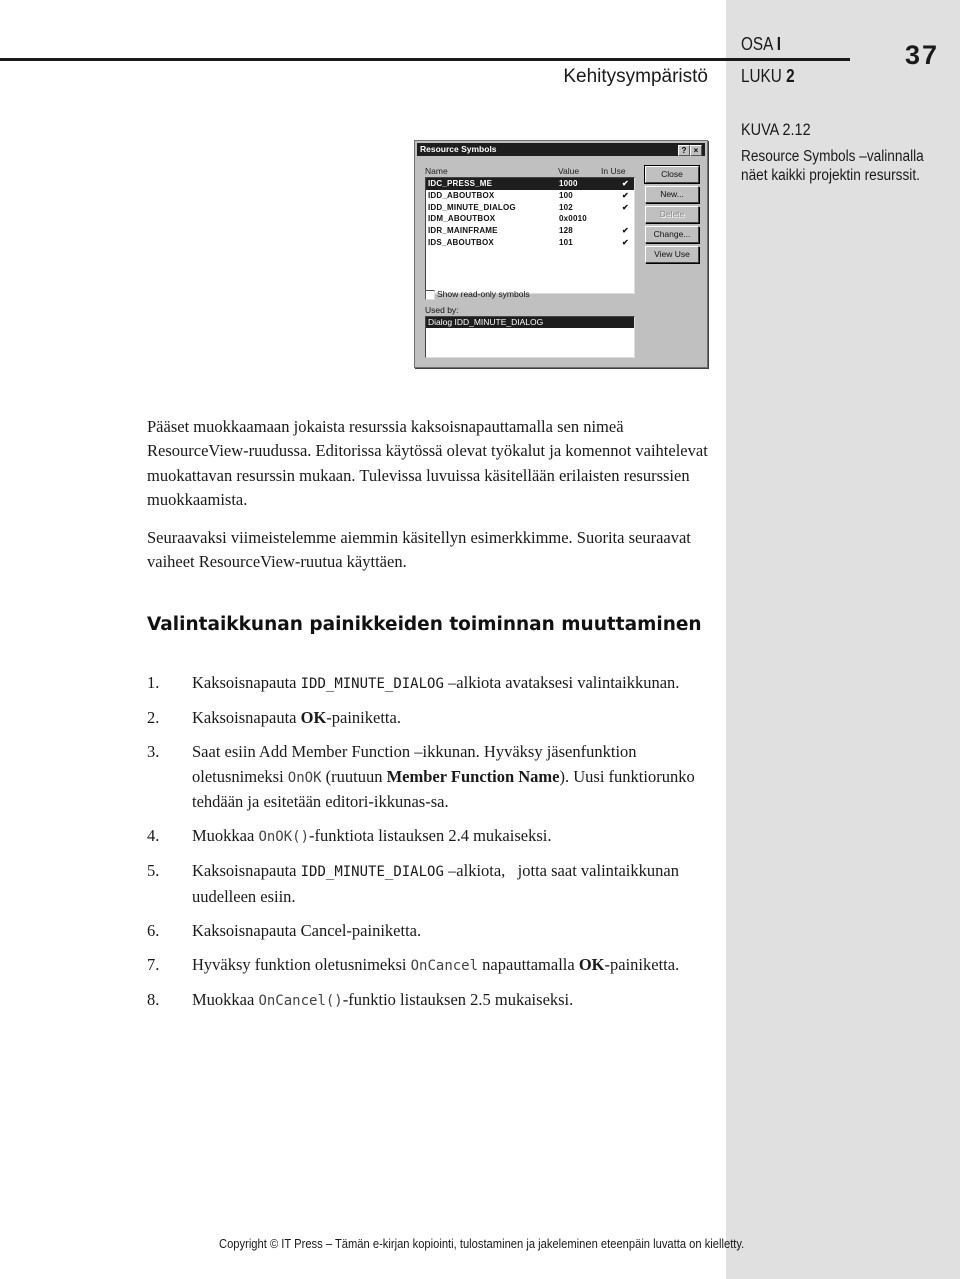 The image size is (960, 1279). I want to click on symbol-row: IDD_ABOUTBOX 100 ✔, so click(530, 196).